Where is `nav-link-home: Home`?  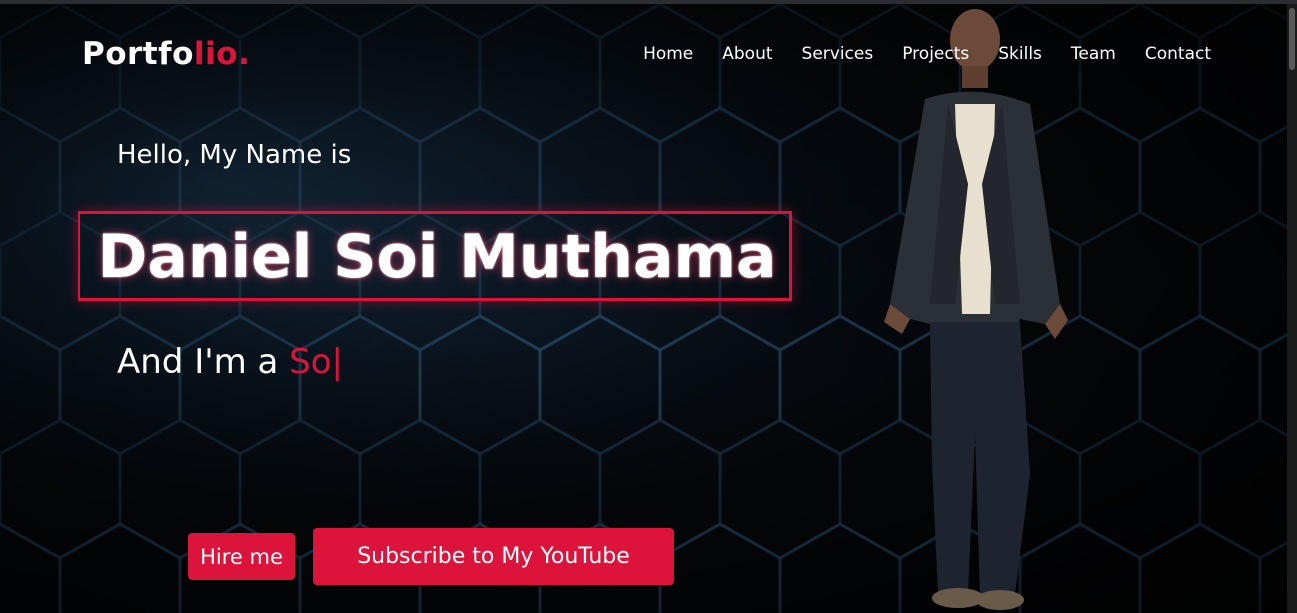
nav-link-home: Home is located at coordinates (668, 54).